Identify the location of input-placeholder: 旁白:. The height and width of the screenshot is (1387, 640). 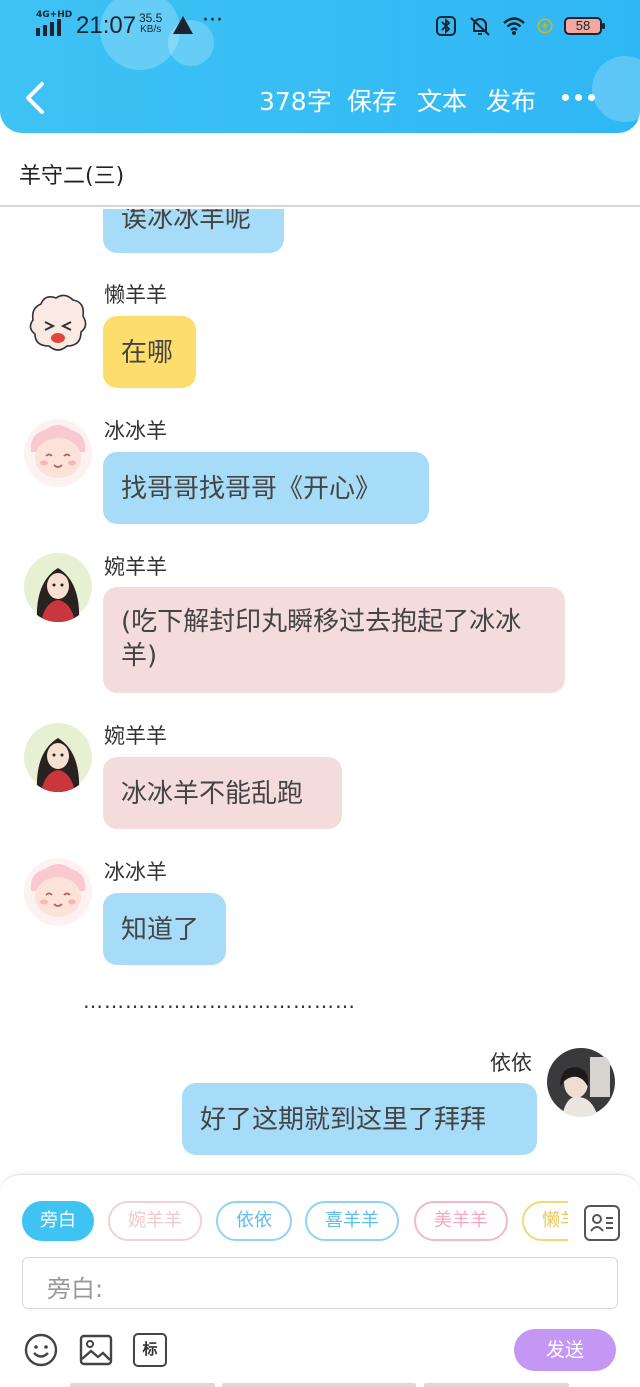
(75, 1289).